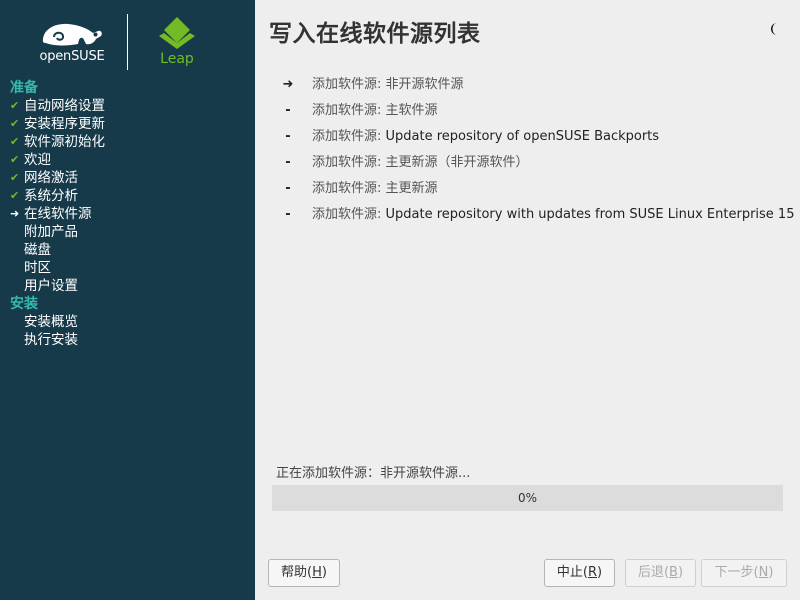 Image resolution: width=800 pixels, height=600 pixels. What do you see at coordinates (177, 33) in the screenshot?
I see `leap-layers-icon` at bounding box center [177, 33].